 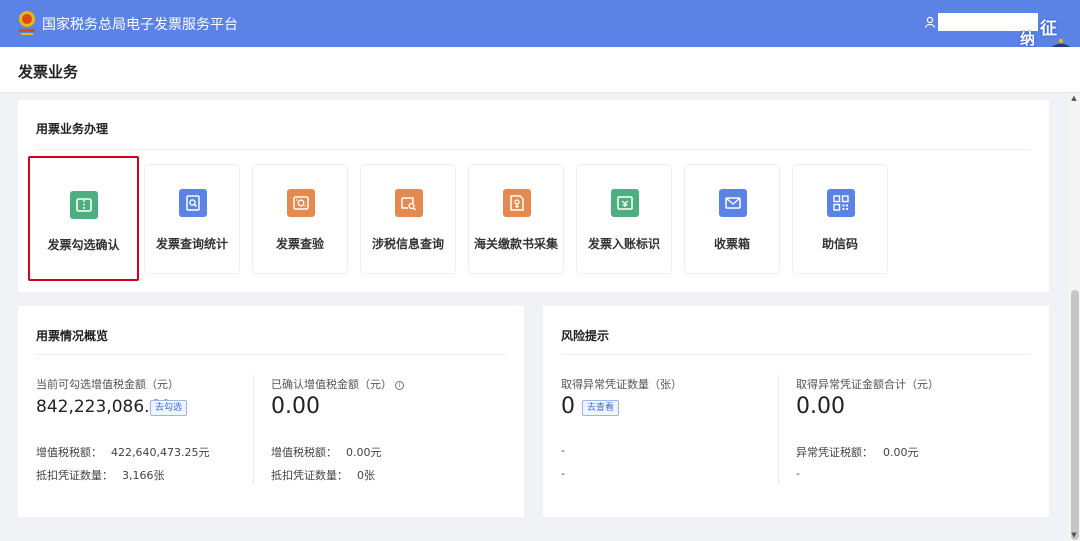 What do you see at coordinates (1075, 415) in the screenshot?
I see `scrollbar-thumb` at bounding box center [1075, 415].